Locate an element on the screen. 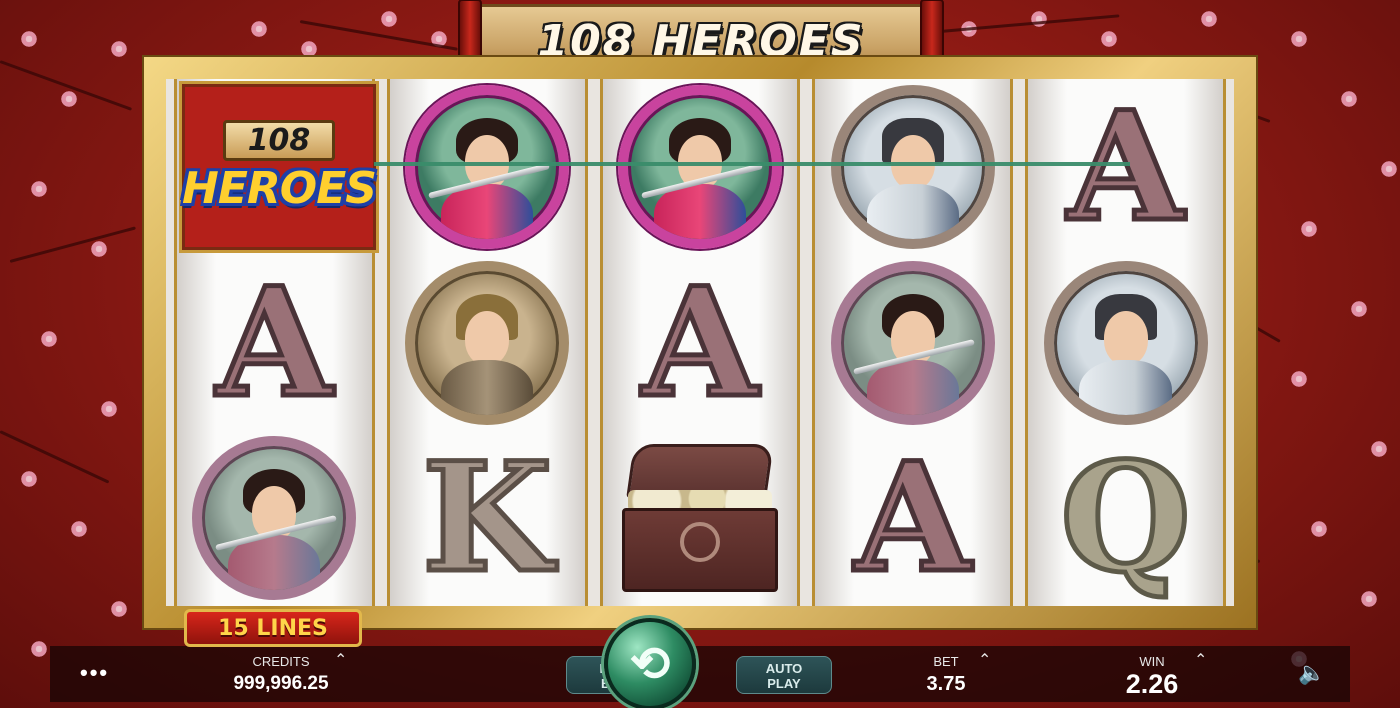 The height and width of the screenshot is (708, 1400). symbol-q: Q is located at coordinates (1126, 518).